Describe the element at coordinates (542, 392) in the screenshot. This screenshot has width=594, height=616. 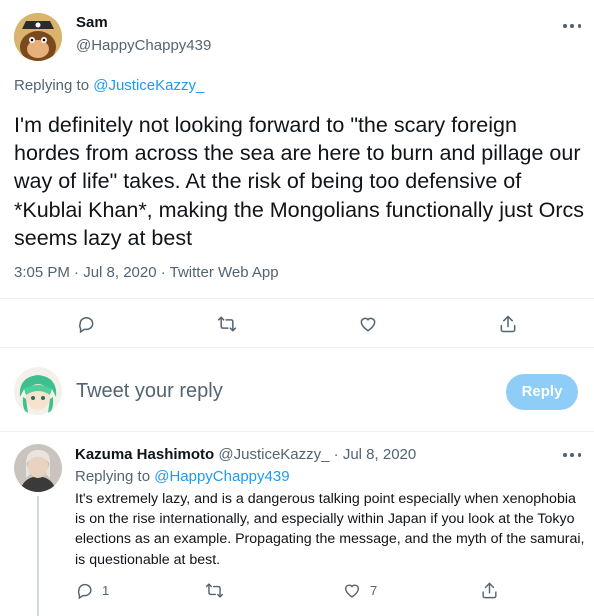
I see `reply-button: Reply` at that location.